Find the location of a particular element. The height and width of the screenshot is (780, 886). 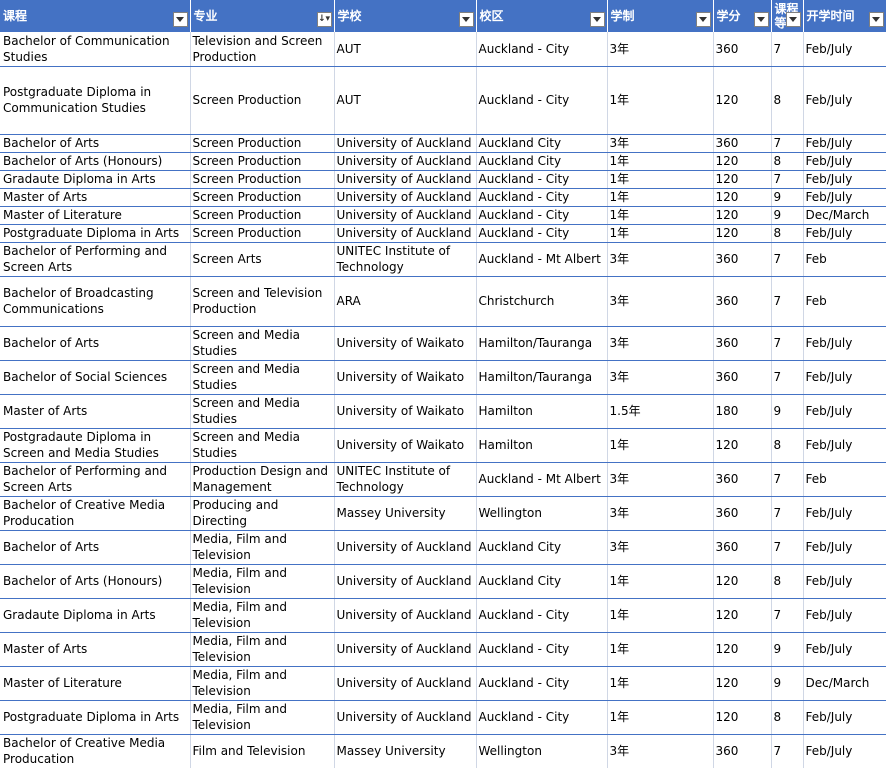

table-cell: Bachelor of Arts (Honours) is located at coordinates (95, 581).